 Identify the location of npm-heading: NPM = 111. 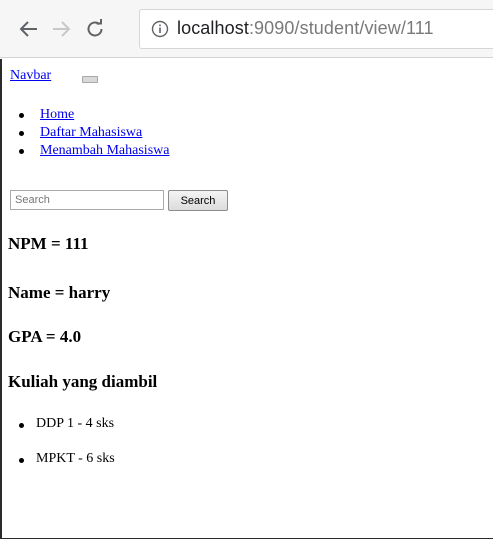
(48, 243).